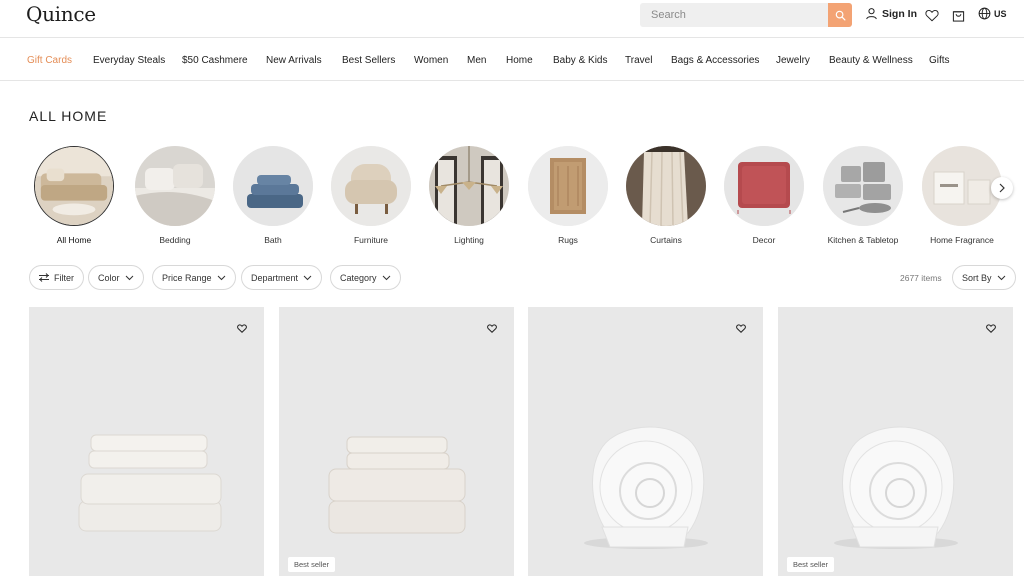  I want to click on nav-beauty-wellness: Beauty & Wellness, so click(871, 60).